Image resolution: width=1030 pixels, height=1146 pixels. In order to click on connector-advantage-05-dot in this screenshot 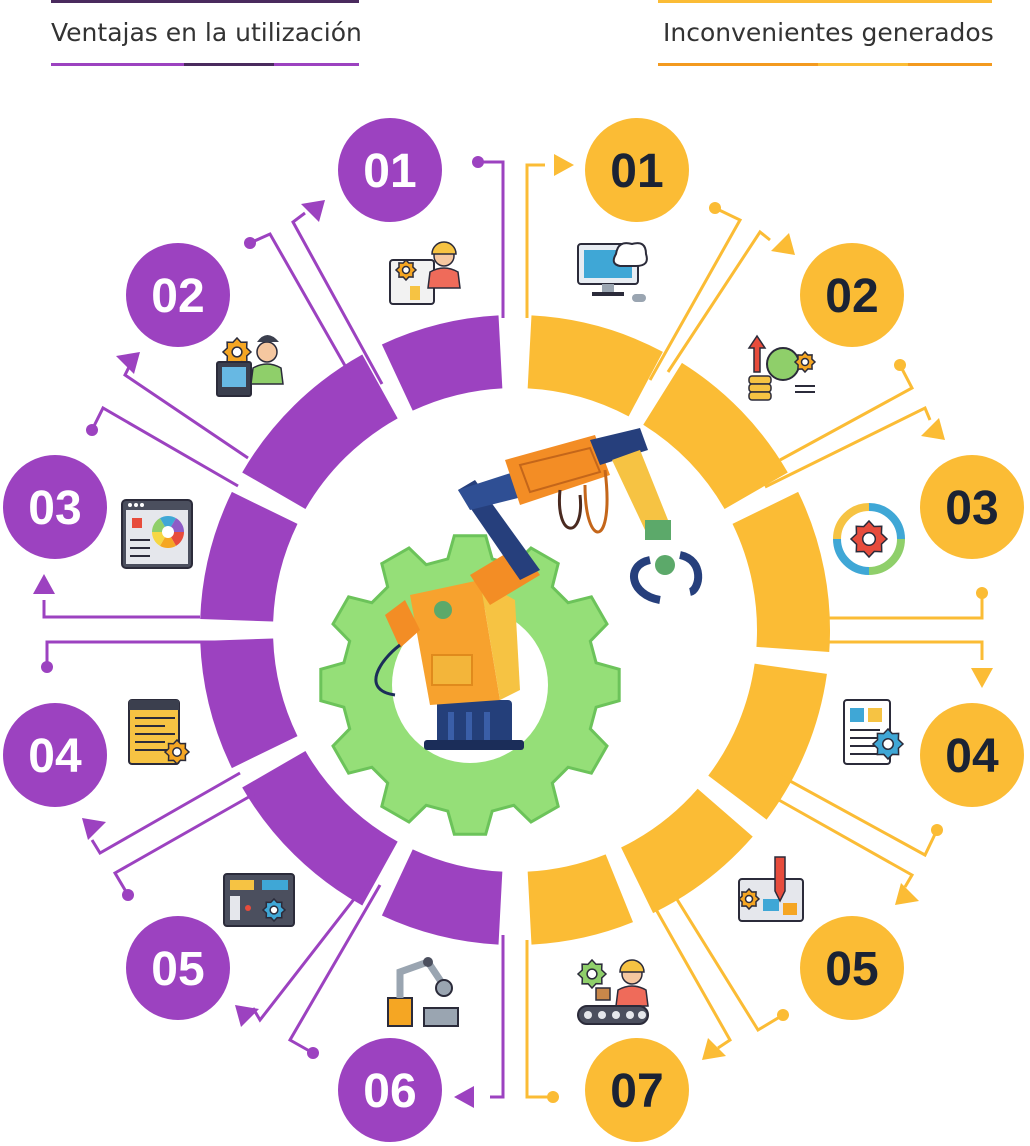, I will do `click(128, 895)`.